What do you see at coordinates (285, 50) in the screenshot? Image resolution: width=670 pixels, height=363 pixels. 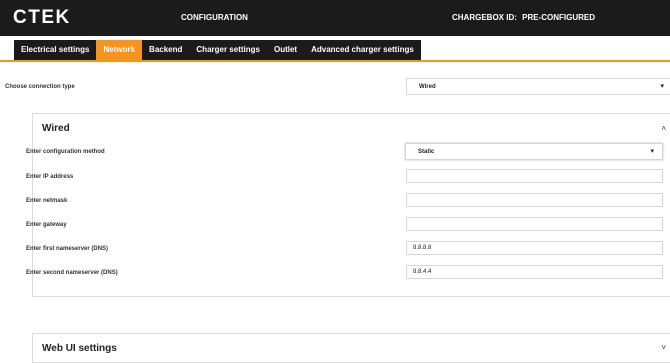 I see `tab-outlet: Outlet` at bounding box center [285, 50].